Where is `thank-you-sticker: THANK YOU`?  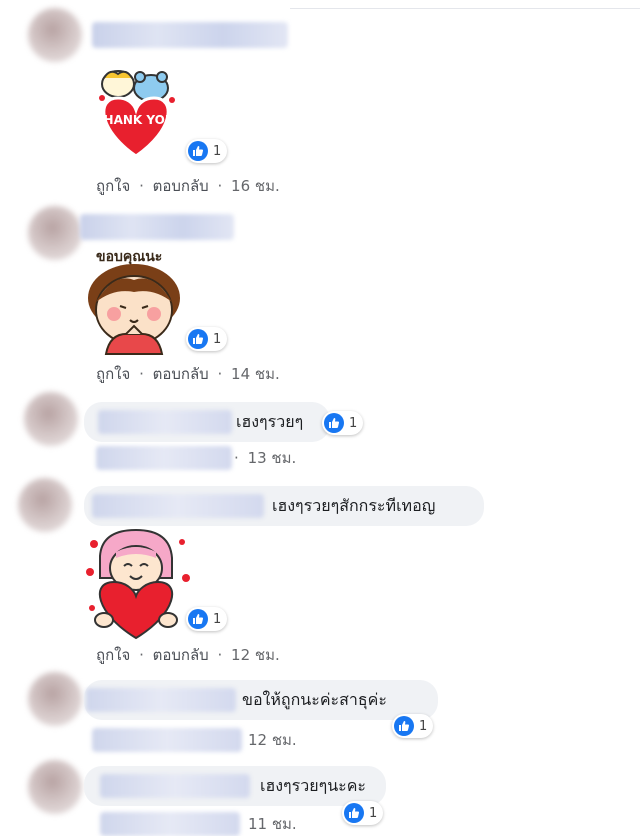 thank-you-sticker: THANK YOU is located at coordinates (135, 114).